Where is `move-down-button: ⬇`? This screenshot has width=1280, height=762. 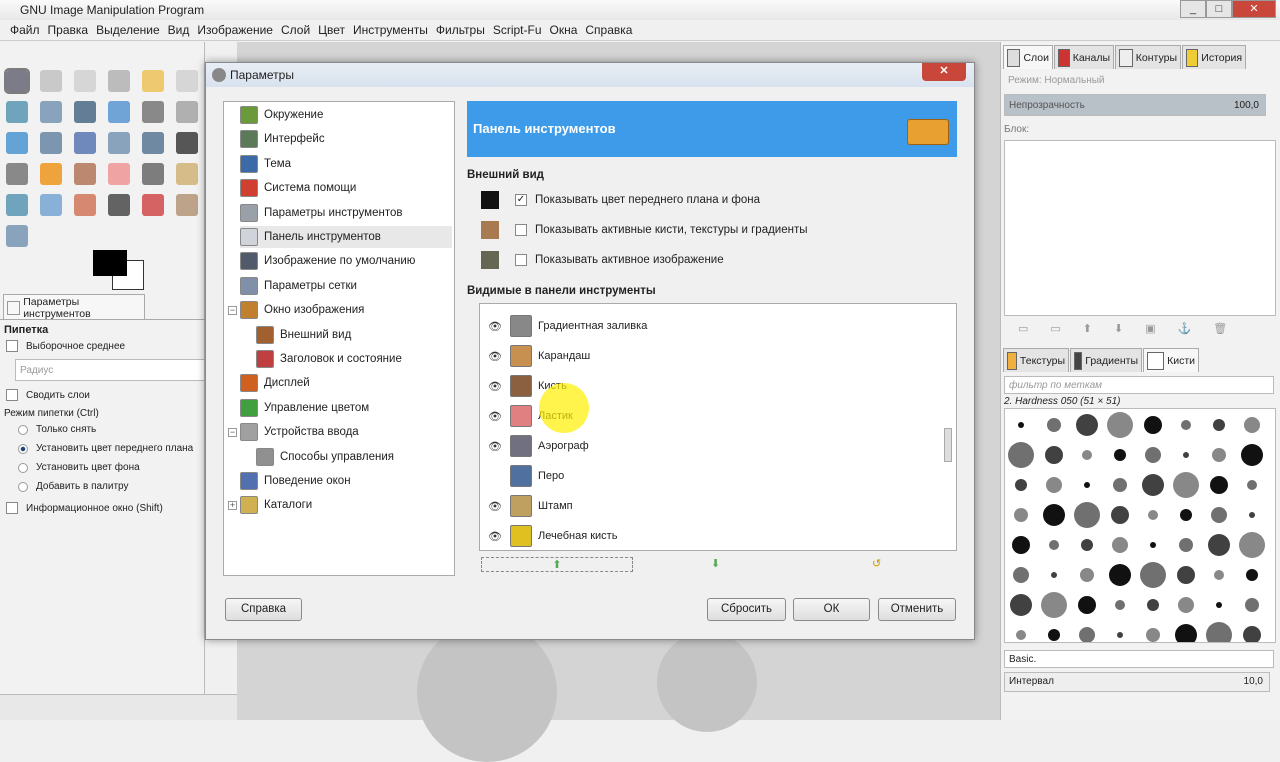
move-down-button: ⬇ is located at coordinates (715, 563).